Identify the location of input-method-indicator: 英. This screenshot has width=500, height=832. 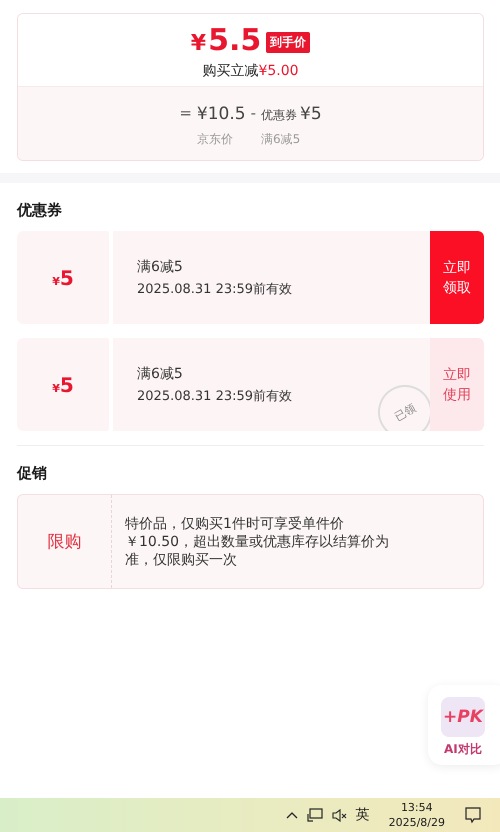
(363, 815).